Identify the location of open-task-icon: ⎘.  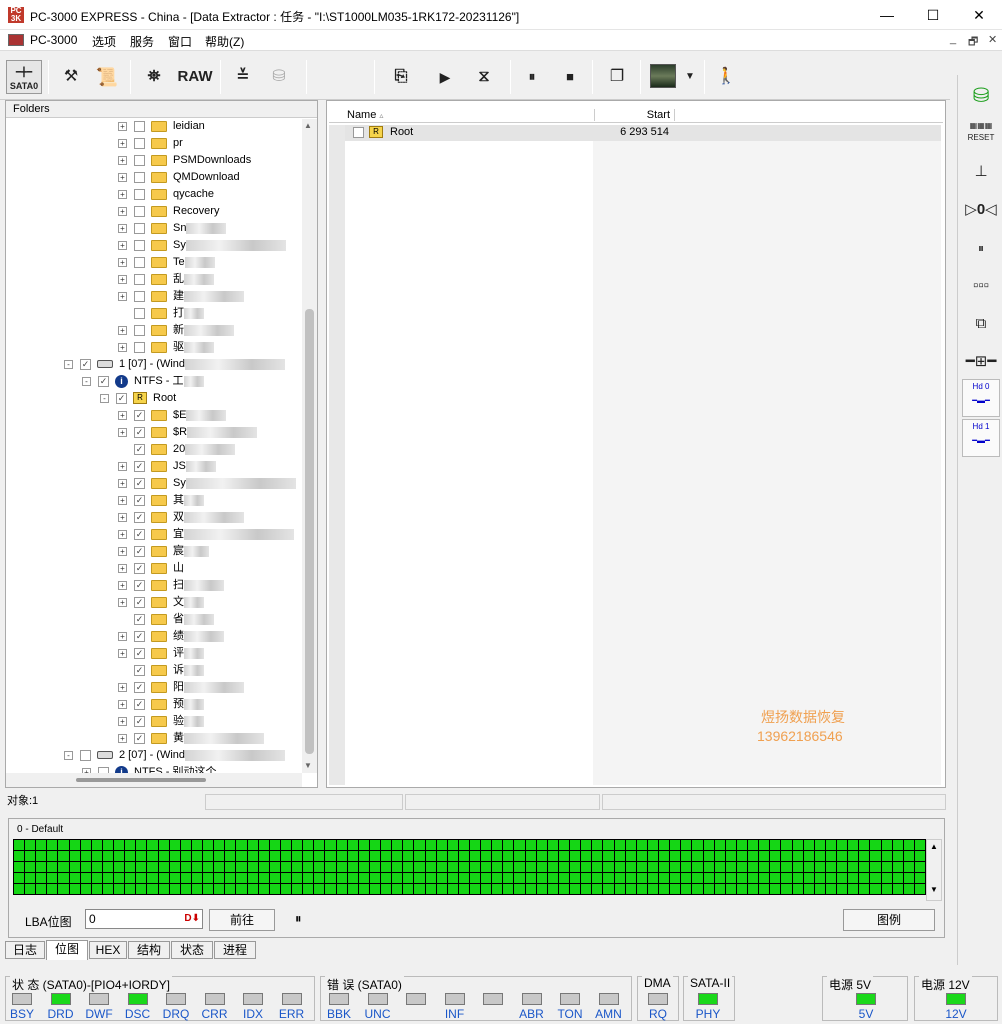
(401, 77).